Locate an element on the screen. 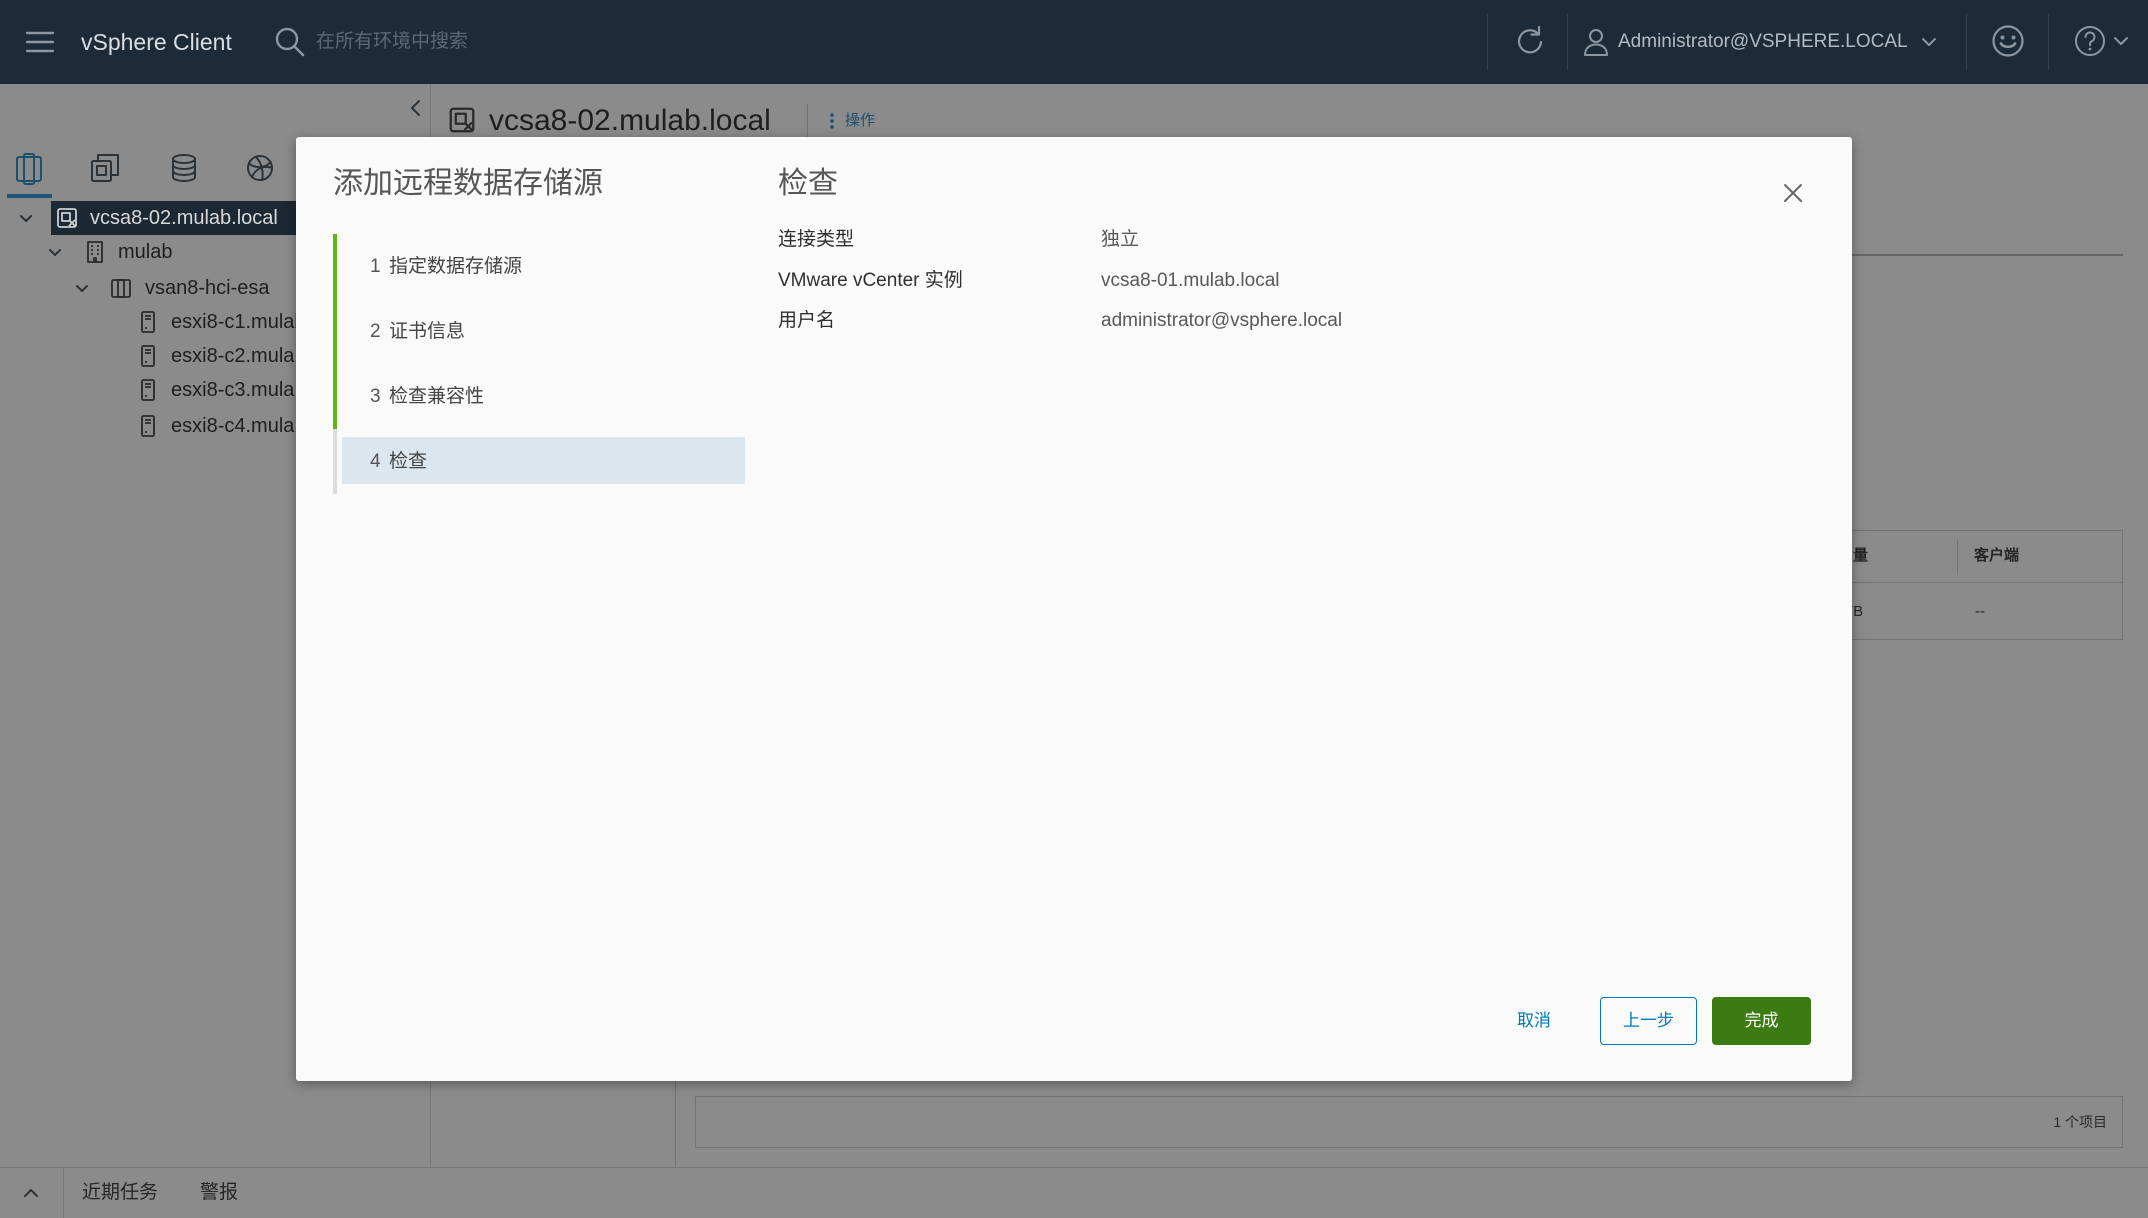 Image resolution: width=2148 pixels, height=1218 pixels. wizard-step-current: 4 检查 is located at coordinates (539, 461).